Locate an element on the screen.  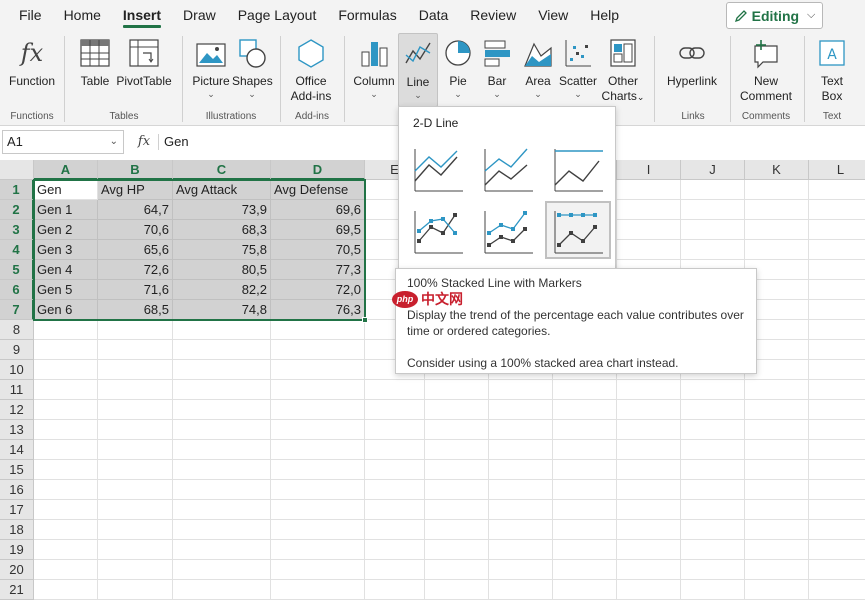
cell-c16 is located at coordinates (222, 490).